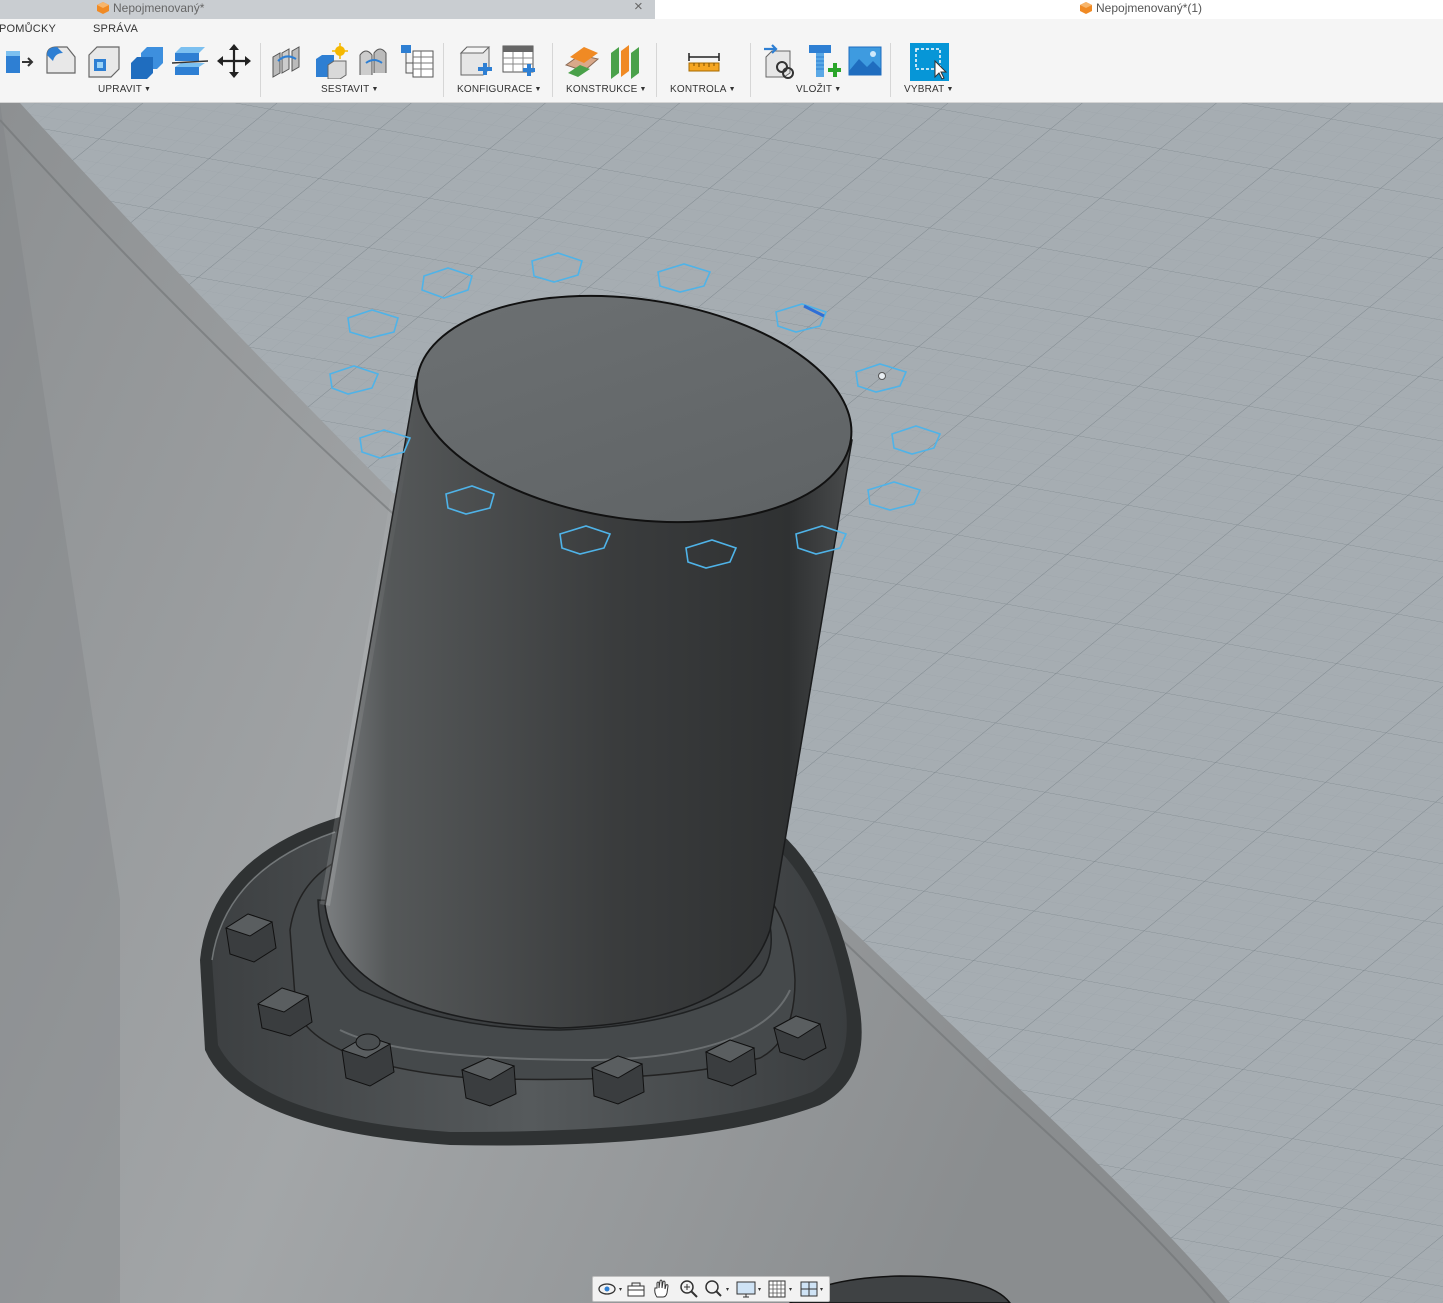  What do you see at coordinates (602, 89) in the screenshot?
I see `group-label-text: KONSTRUKCE` at bounding box center [602, 89].